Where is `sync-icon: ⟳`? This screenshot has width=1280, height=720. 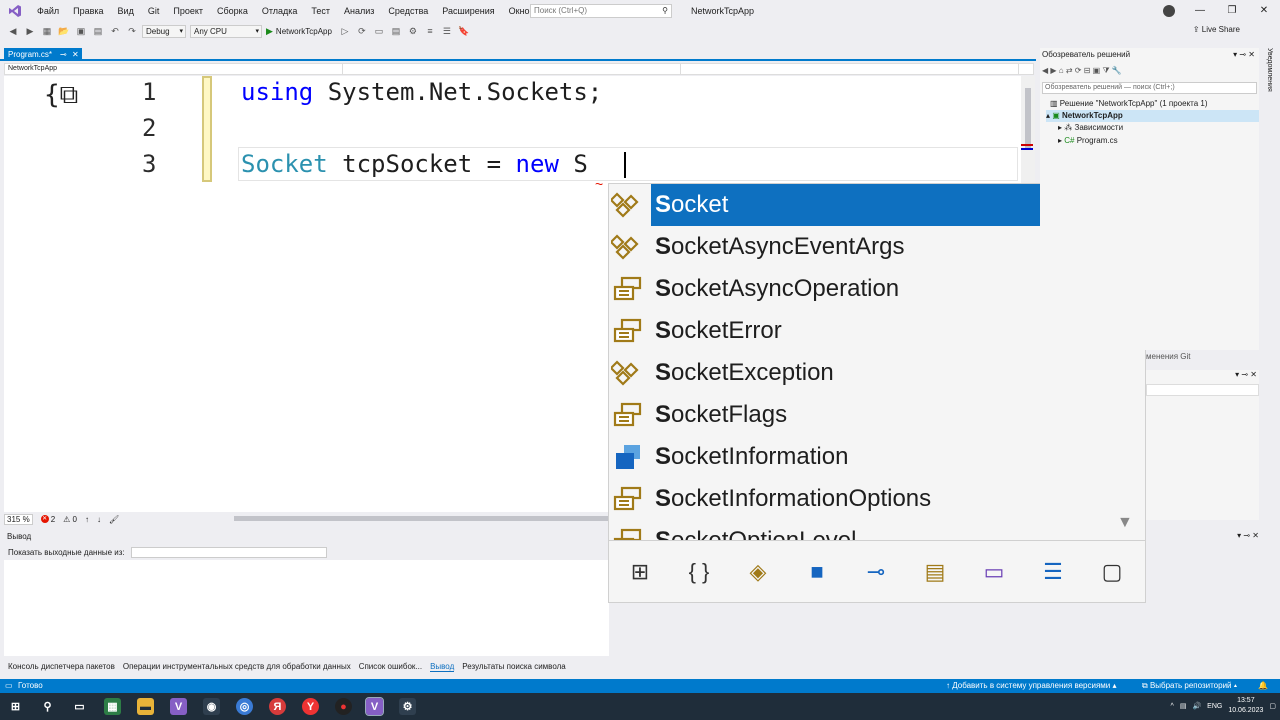 sync-icon: ⟳ is located at coordinates (1078, 70).